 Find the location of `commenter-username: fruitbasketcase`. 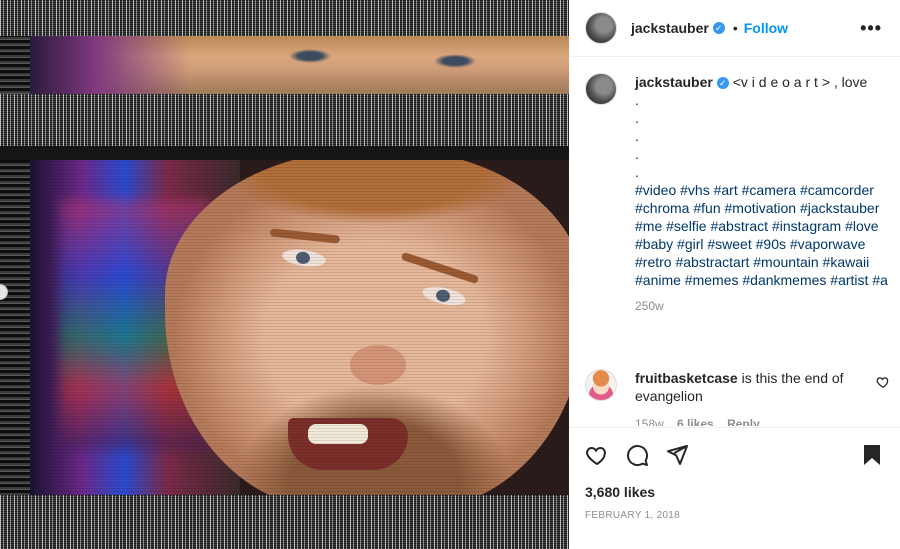

commenter-username: fruitbasketcase is located at coordinates (686, 378).